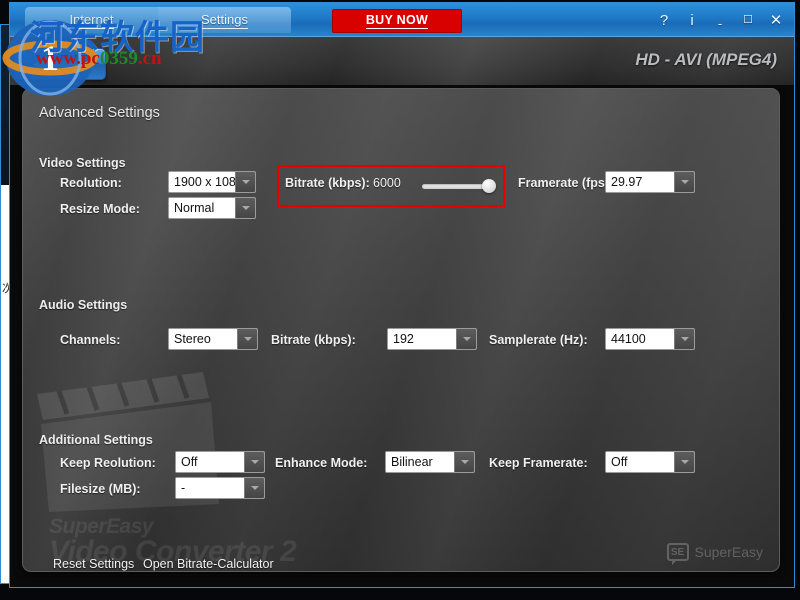 The image size is (800, 600). Describe the element at coordinates (321, 463) in the screenshot. I see `label-enhance-mode: Enhance Mode:` at that location.